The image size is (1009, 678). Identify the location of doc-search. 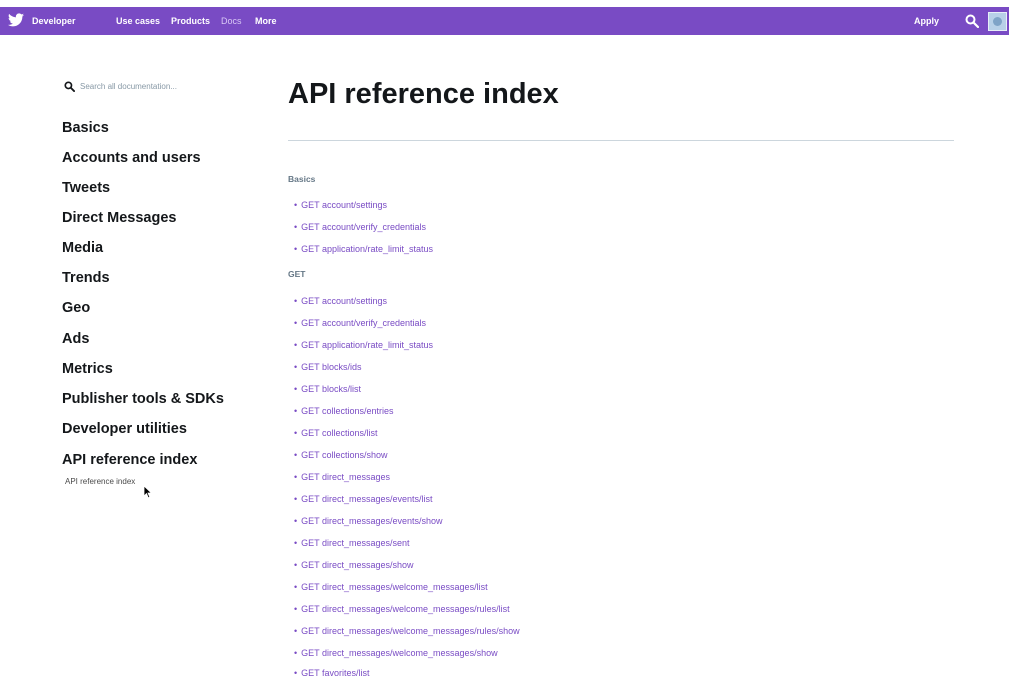
(154, 86).